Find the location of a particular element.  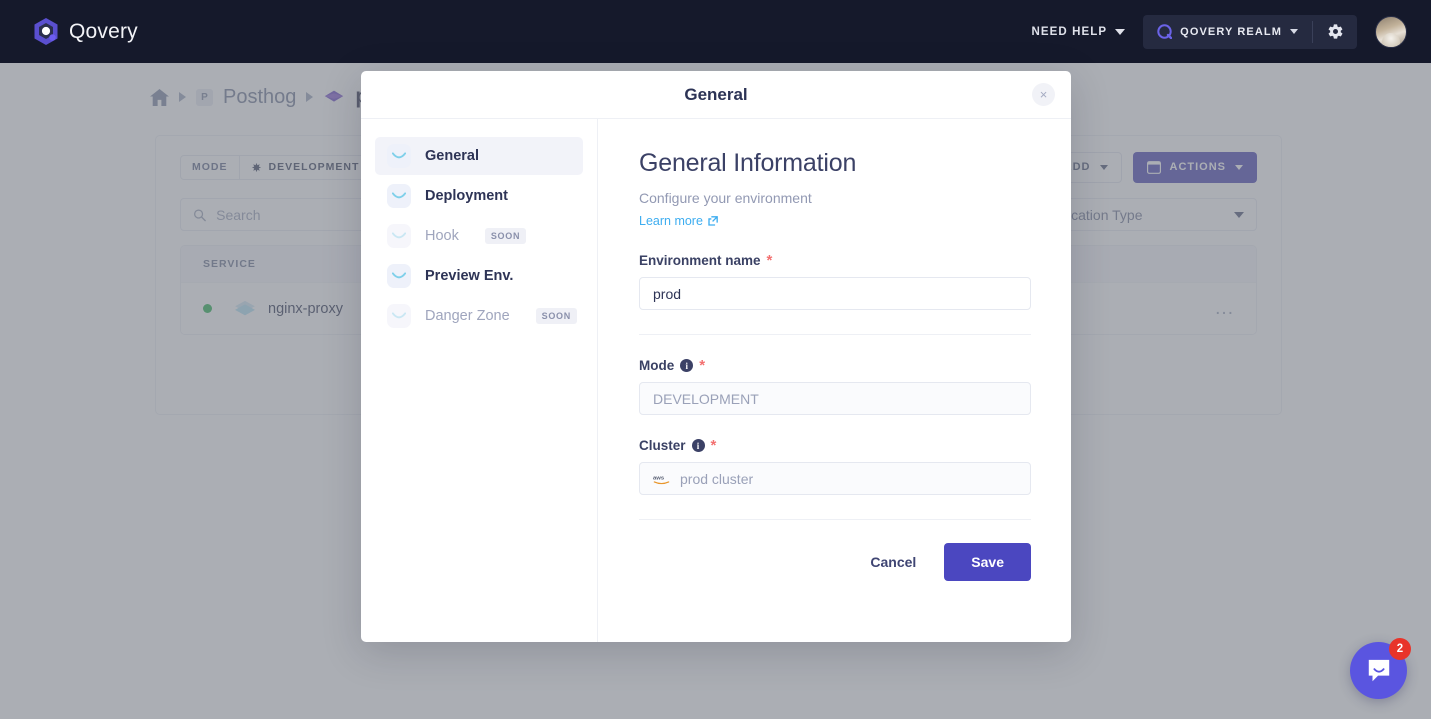

field-mode: Mode i * DEVELOPMENT is located at coordinates (835, 386).